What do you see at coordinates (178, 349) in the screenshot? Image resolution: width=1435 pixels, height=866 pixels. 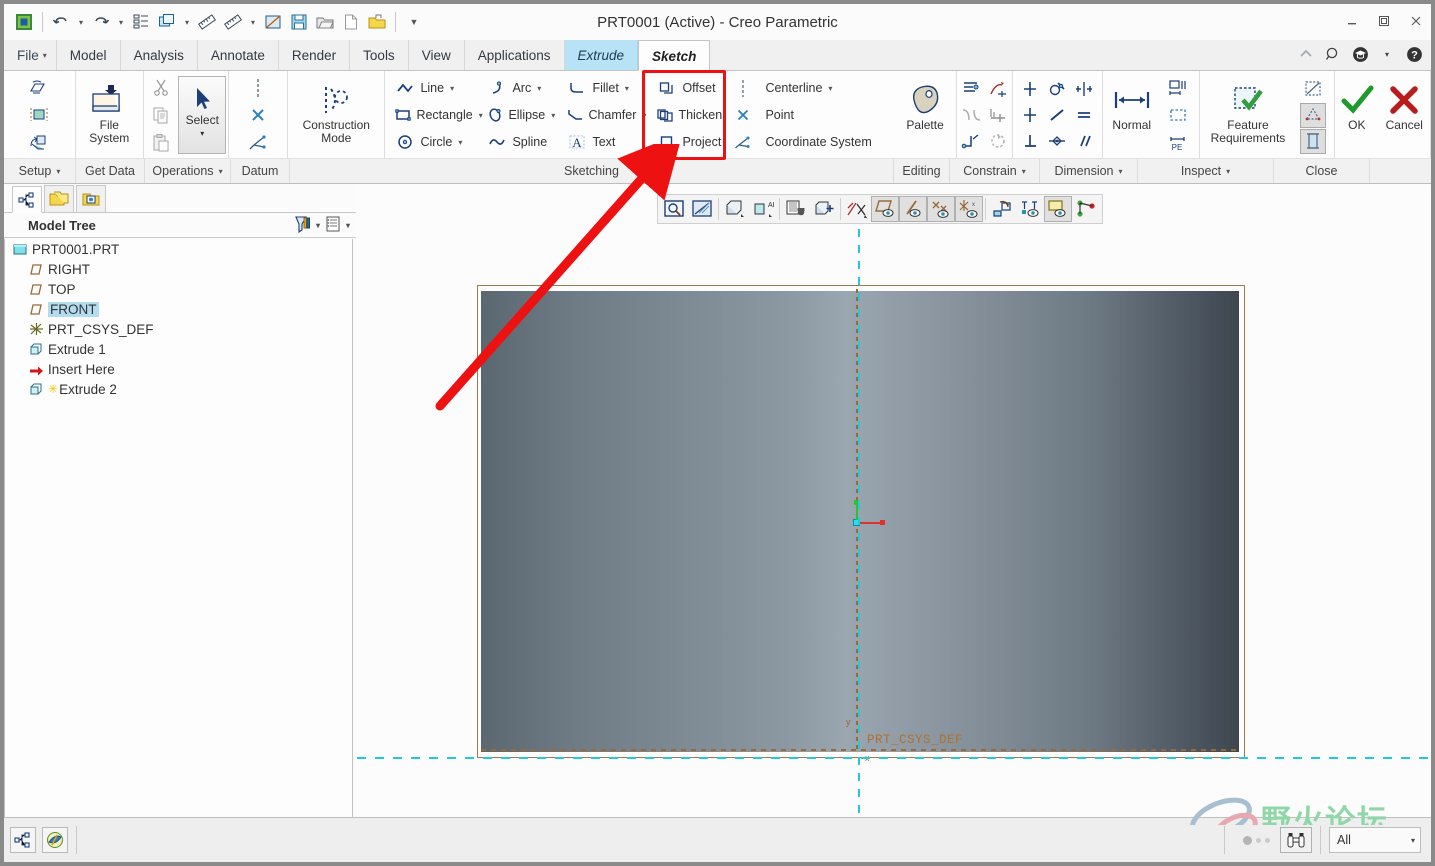 I see `tree-row-extrude1: Extrude 1` at bounding box center [178, 349].